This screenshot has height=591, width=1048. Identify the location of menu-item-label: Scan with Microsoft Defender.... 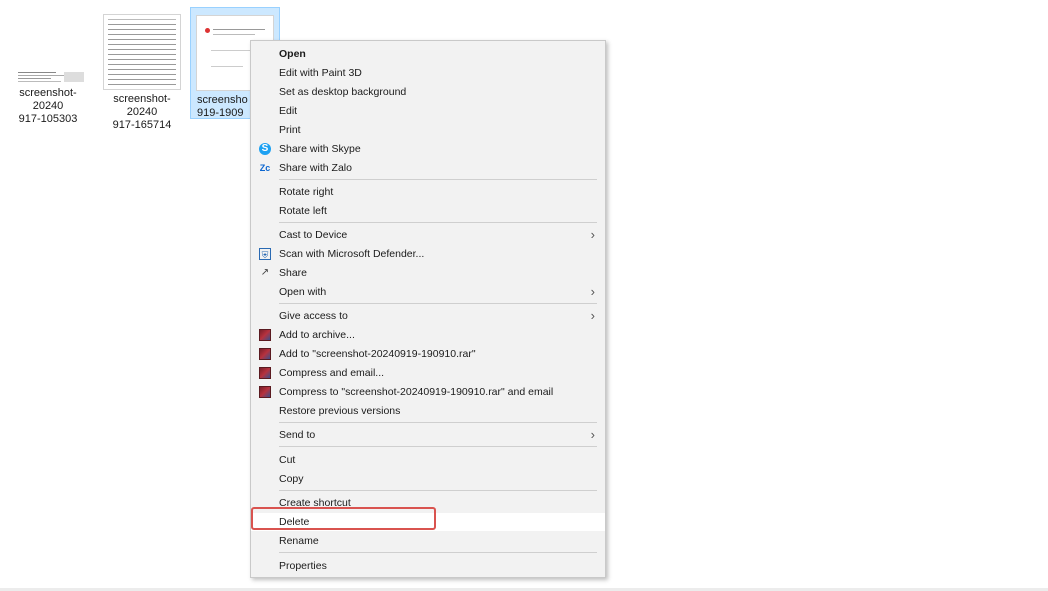
(352, 254).